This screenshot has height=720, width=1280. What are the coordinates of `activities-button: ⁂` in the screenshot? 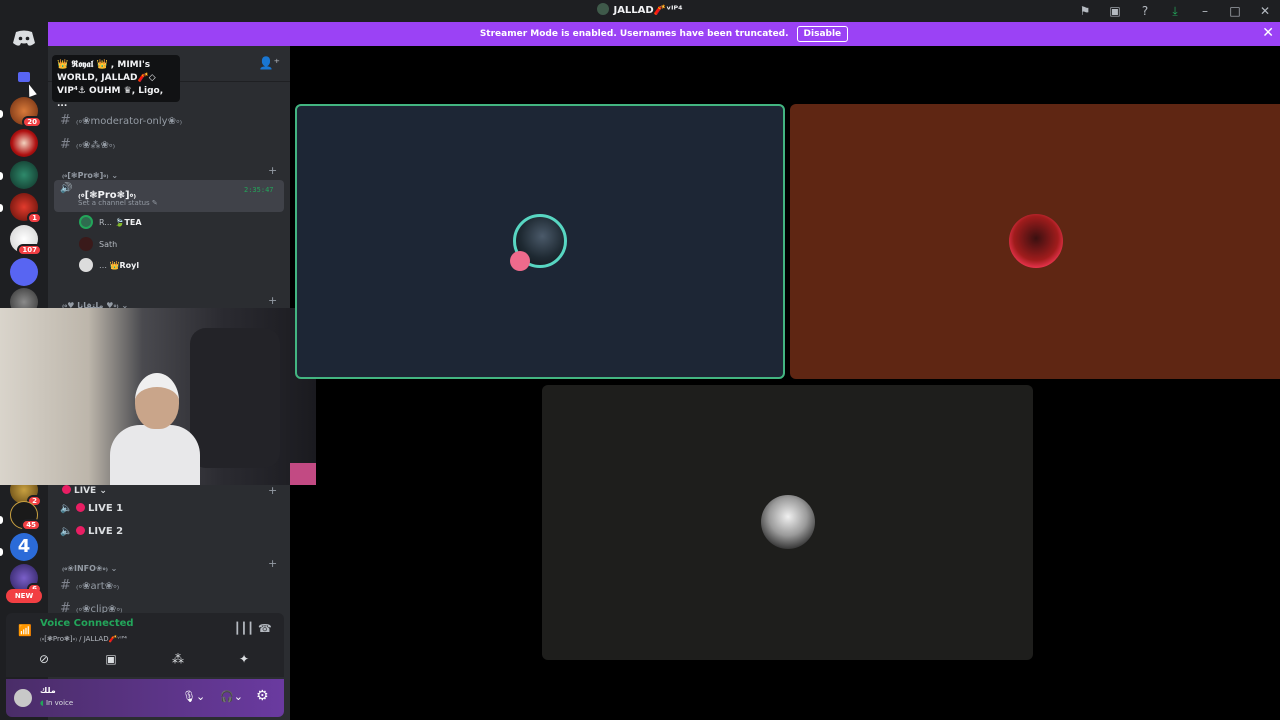 It's located at (178, 659).